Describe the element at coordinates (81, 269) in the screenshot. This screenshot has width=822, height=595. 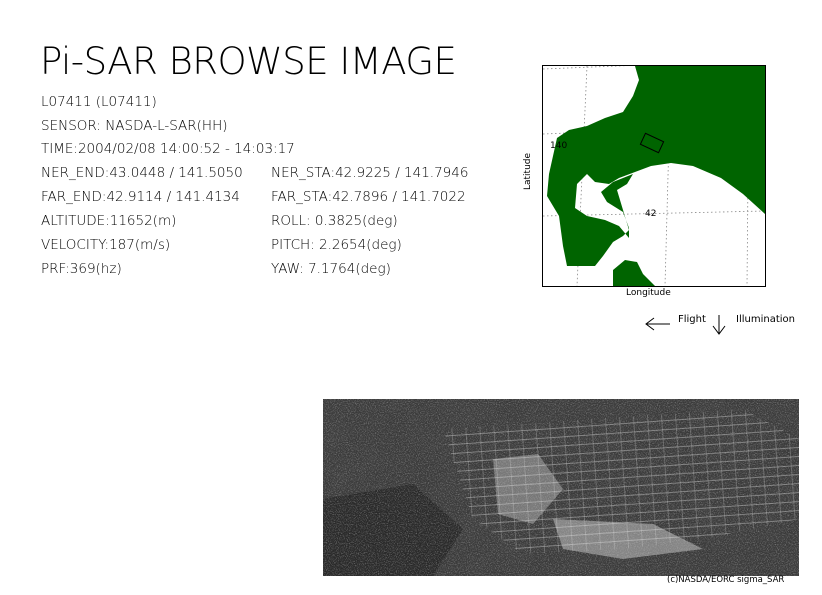
I see `prf-text: PRF:369(hz)` at that location.